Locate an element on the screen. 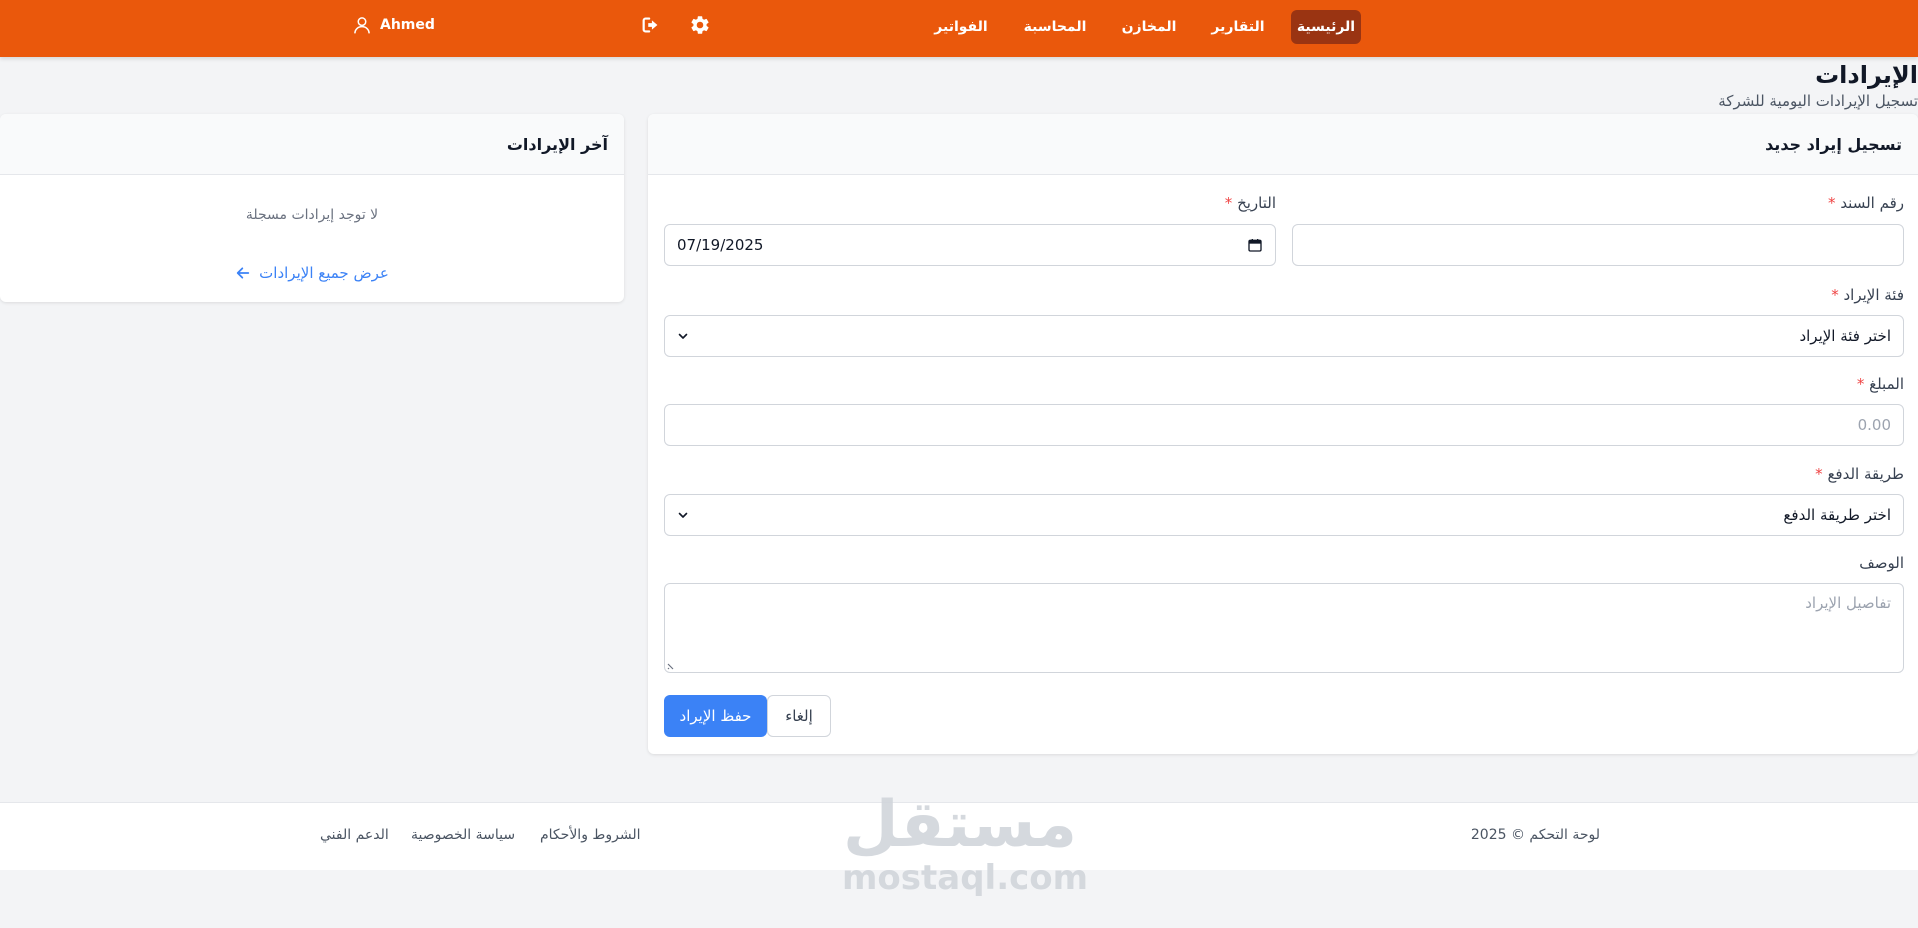 This screenshot has width=1918, height=928. description-textarea: تفاصيل الإيراد is located at coordinates (1284, 628).